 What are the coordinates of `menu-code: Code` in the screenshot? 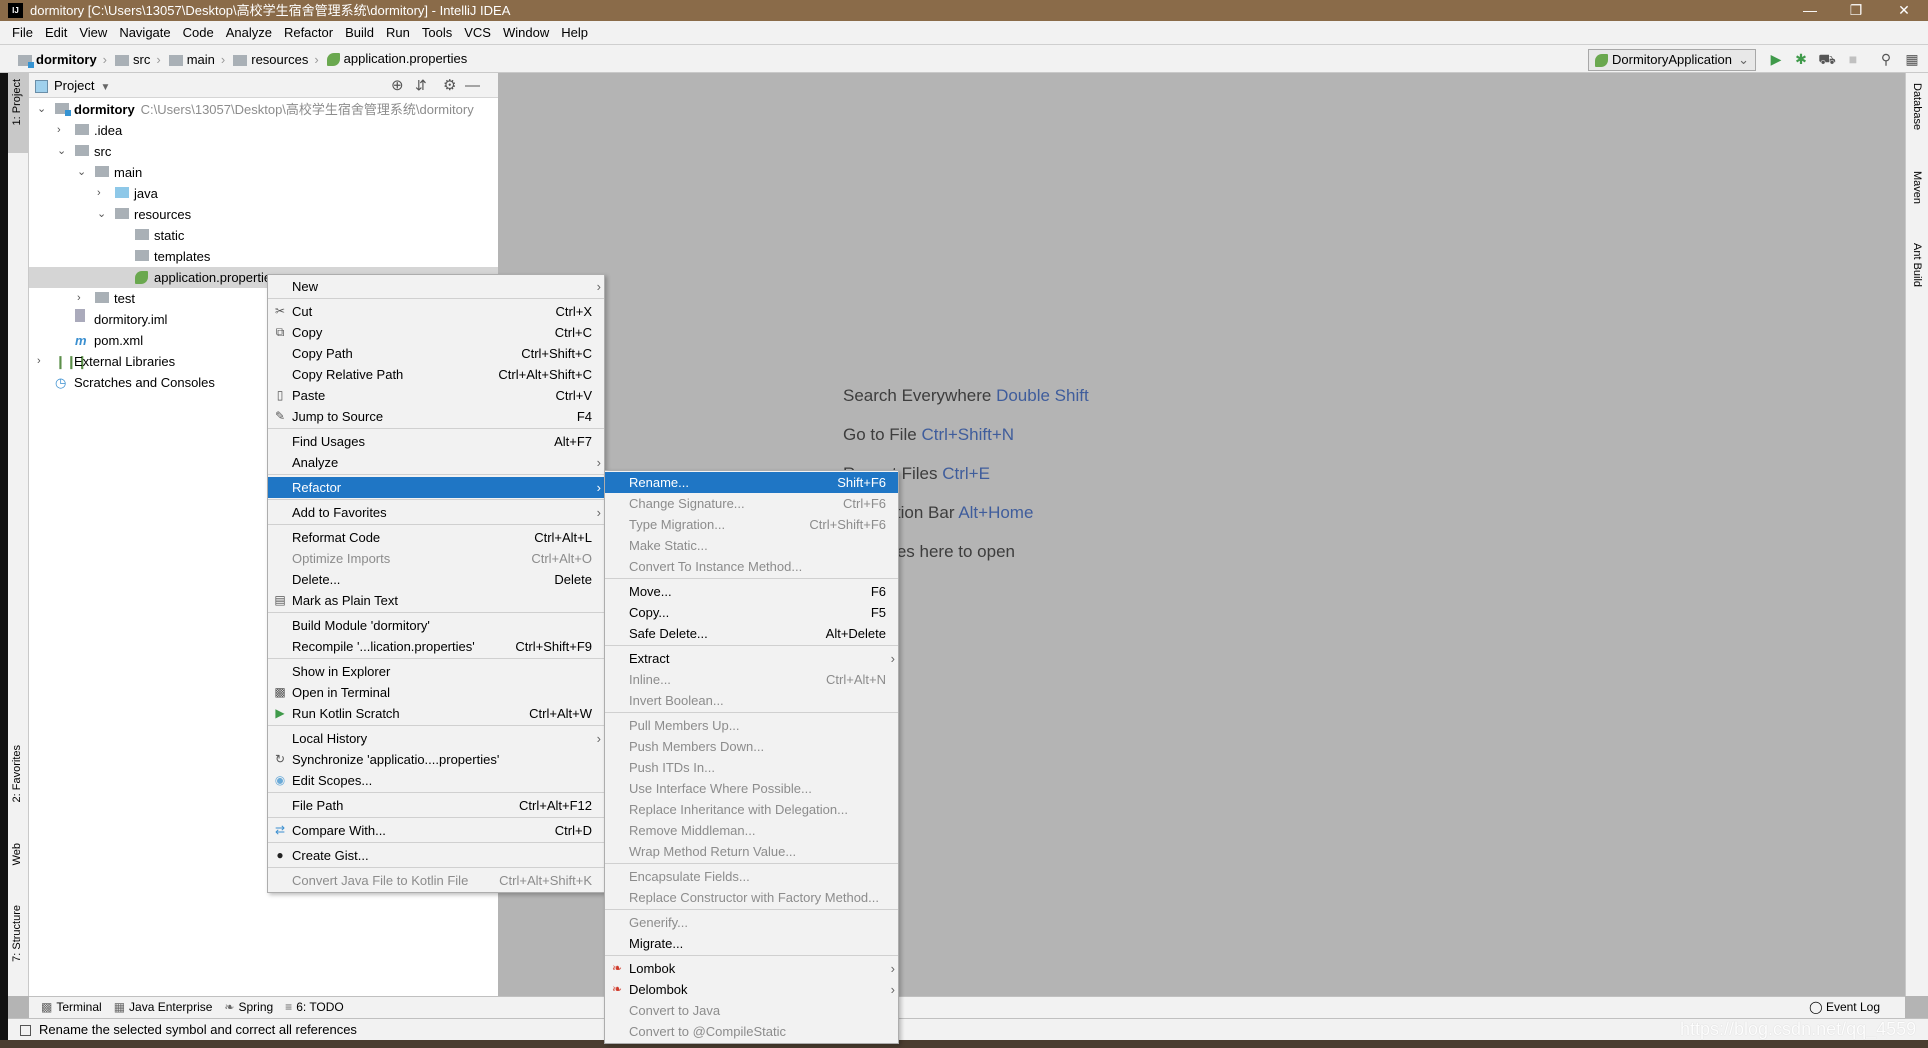 It's located at (198, 32).